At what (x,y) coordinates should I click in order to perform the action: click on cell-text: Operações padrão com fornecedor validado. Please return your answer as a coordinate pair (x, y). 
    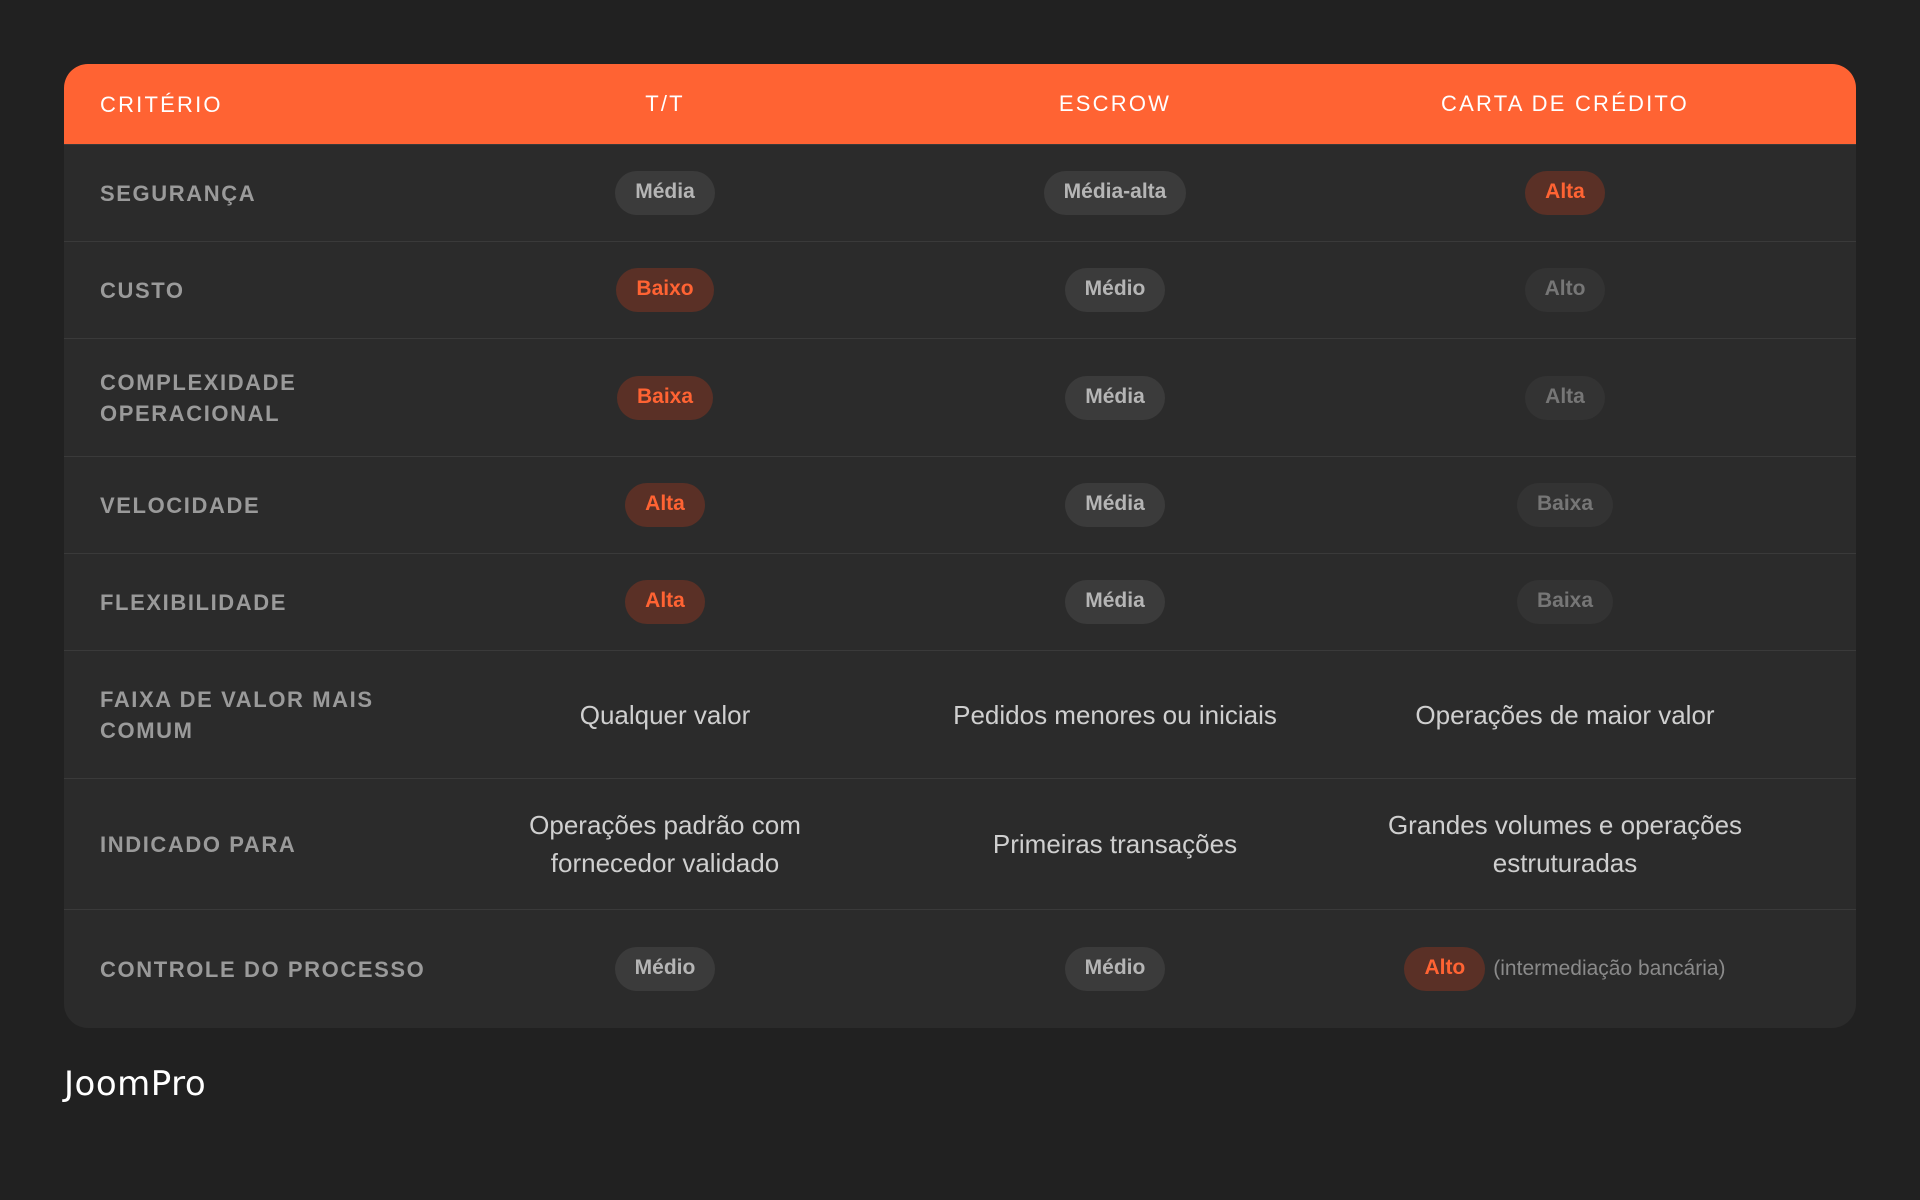
    Looking at the image, I should click on (665, 844).